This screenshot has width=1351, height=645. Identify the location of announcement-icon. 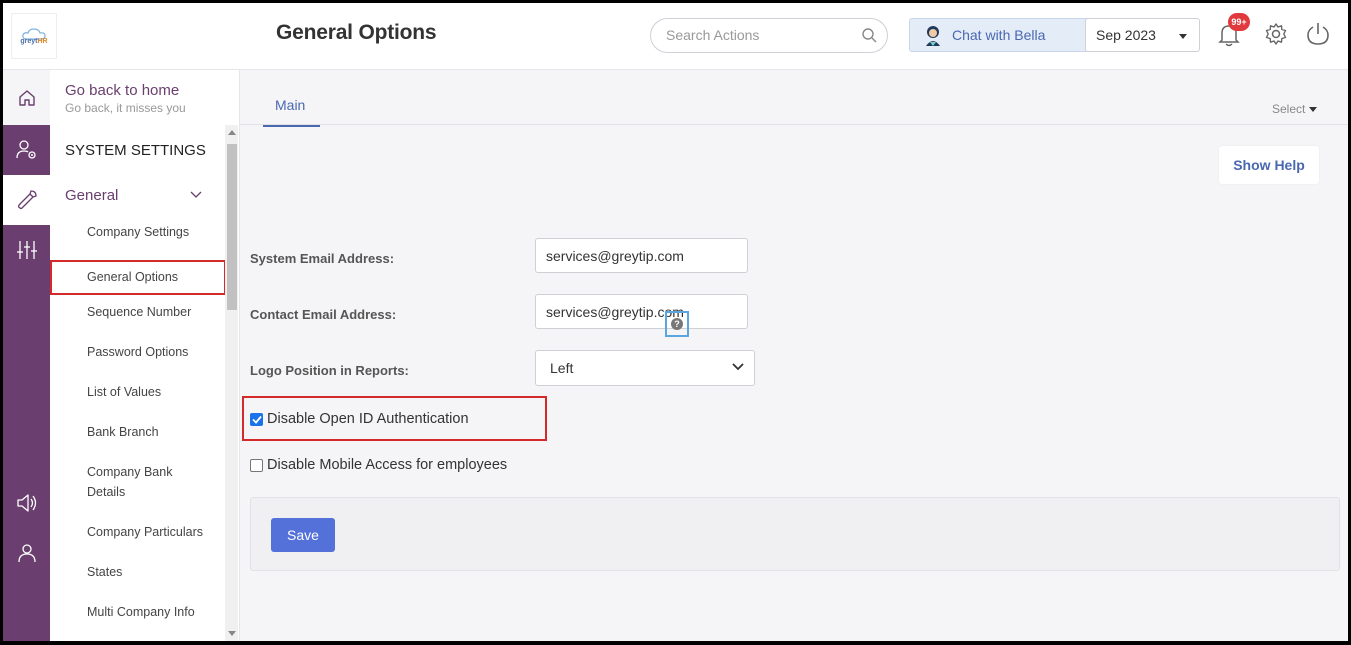
(26, 503).